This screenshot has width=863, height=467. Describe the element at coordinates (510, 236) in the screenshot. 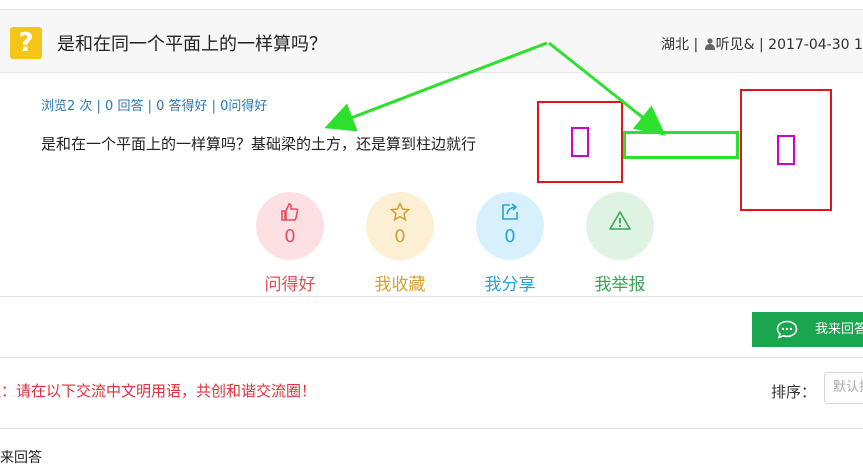

I see `share-count: 0` at that location.